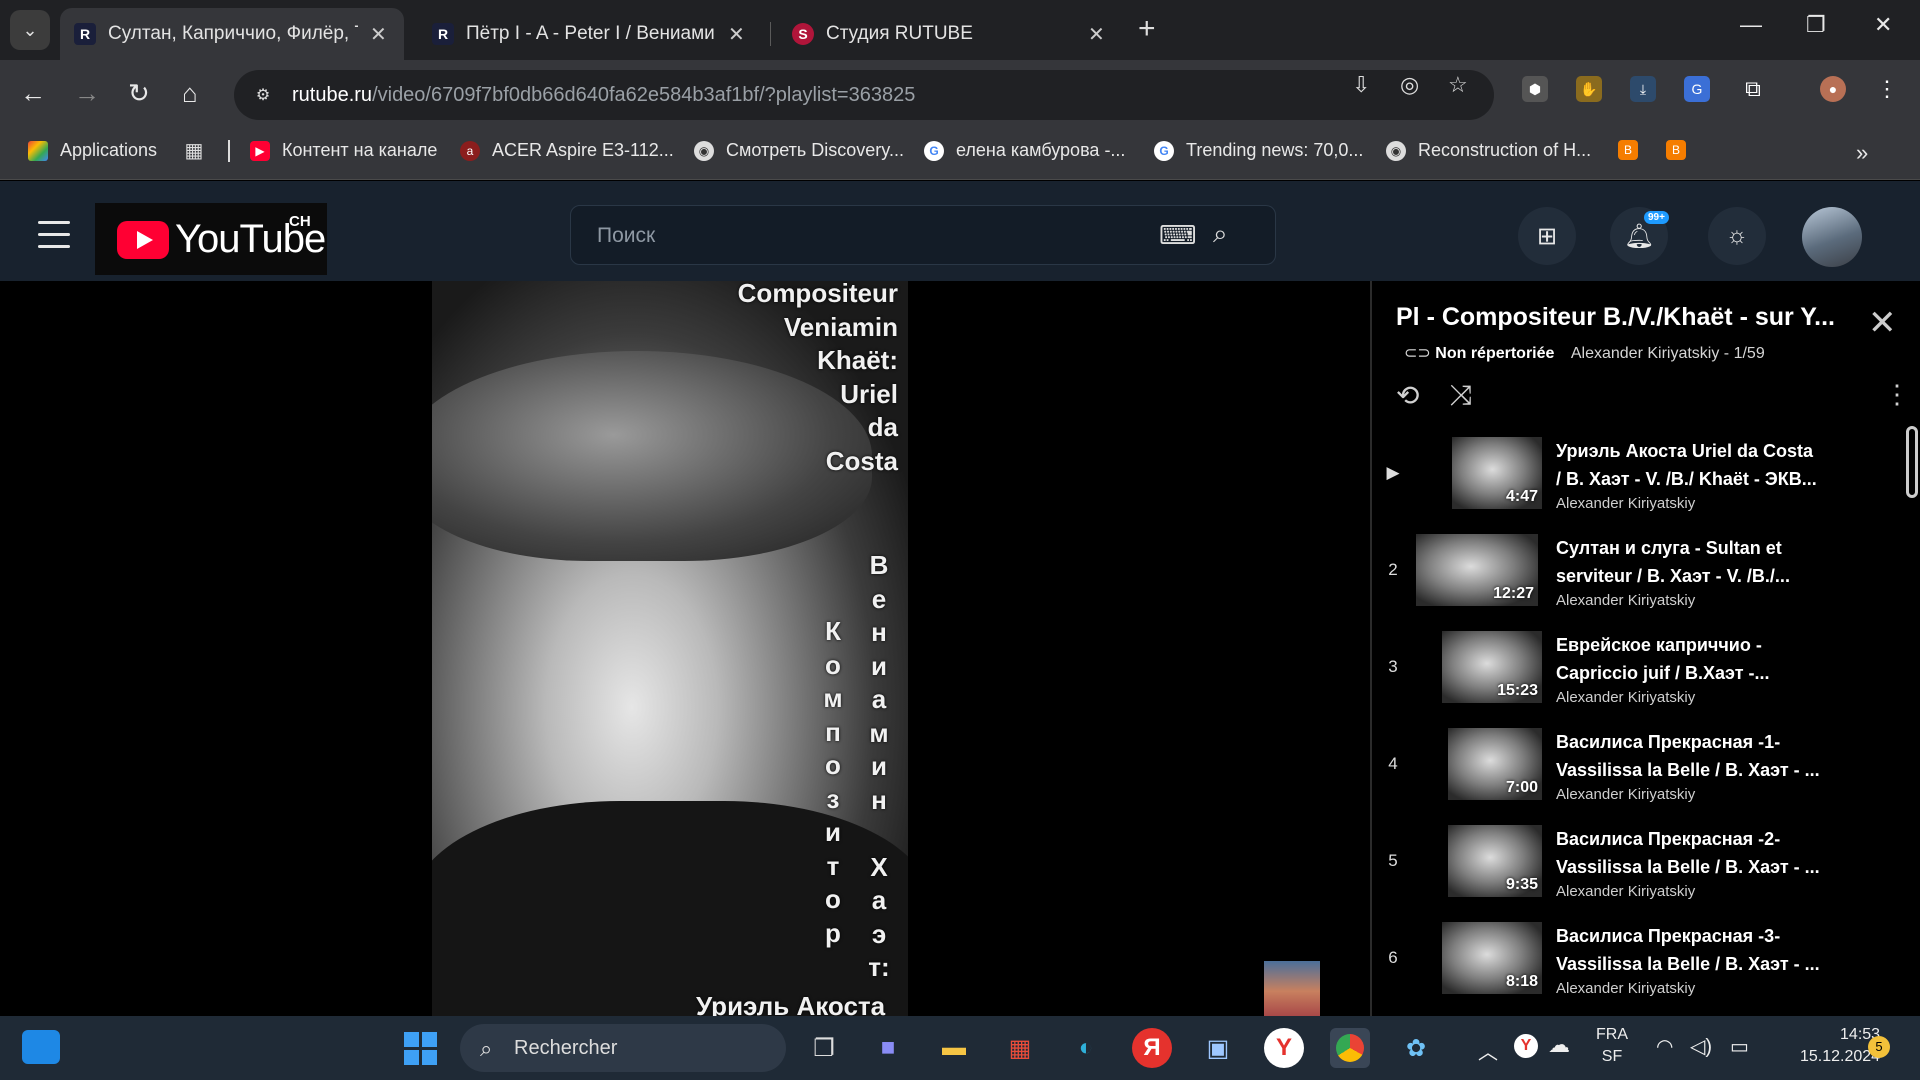  What do you see at coordinates (1882, 323) in the screenshot?
I see `close-playlist-icon: ✕` at bounding box center [1882, 323].